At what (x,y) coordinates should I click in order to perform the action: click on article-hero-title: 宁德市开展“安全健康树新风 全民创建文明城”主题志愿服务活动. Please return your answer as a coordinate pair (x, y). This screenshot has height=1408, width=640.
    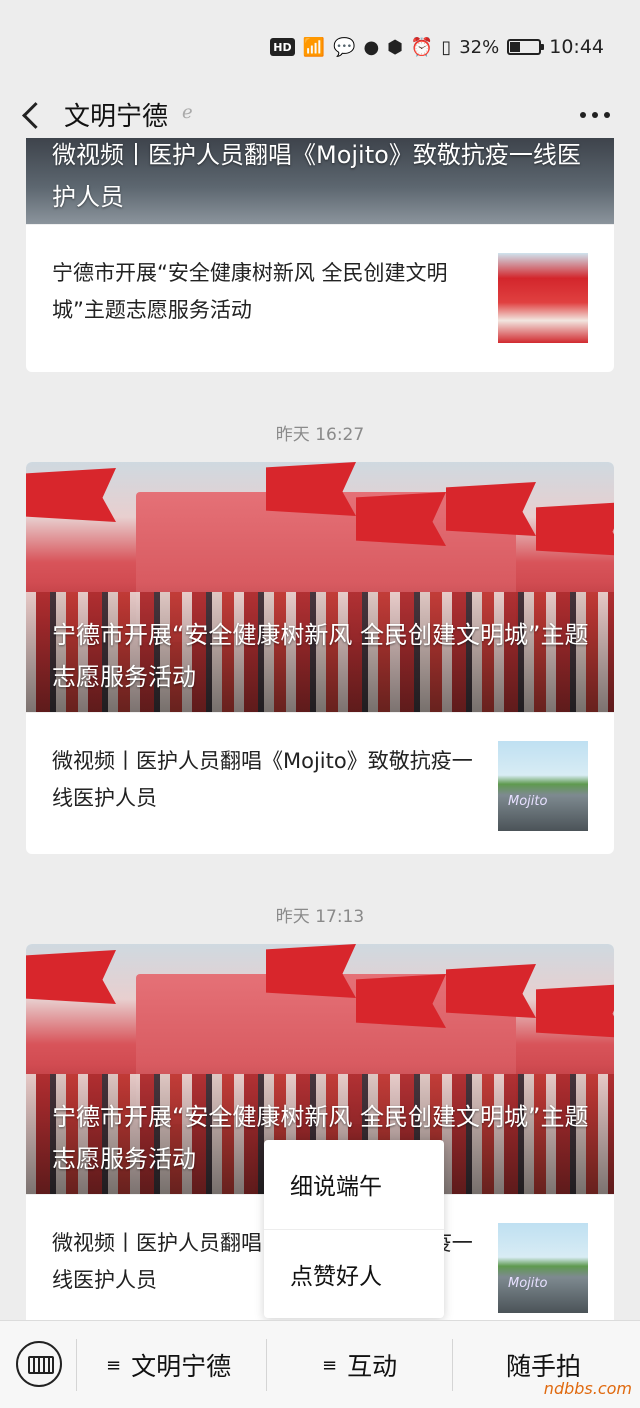
    Looking at the image, I should click on (320, 656).